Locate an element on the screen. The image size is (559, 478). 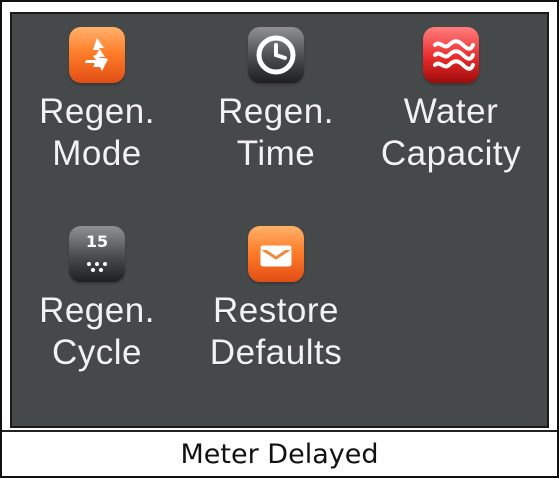
restore-defaults-button: Restore Defaults is located at coordinates (276, 300).